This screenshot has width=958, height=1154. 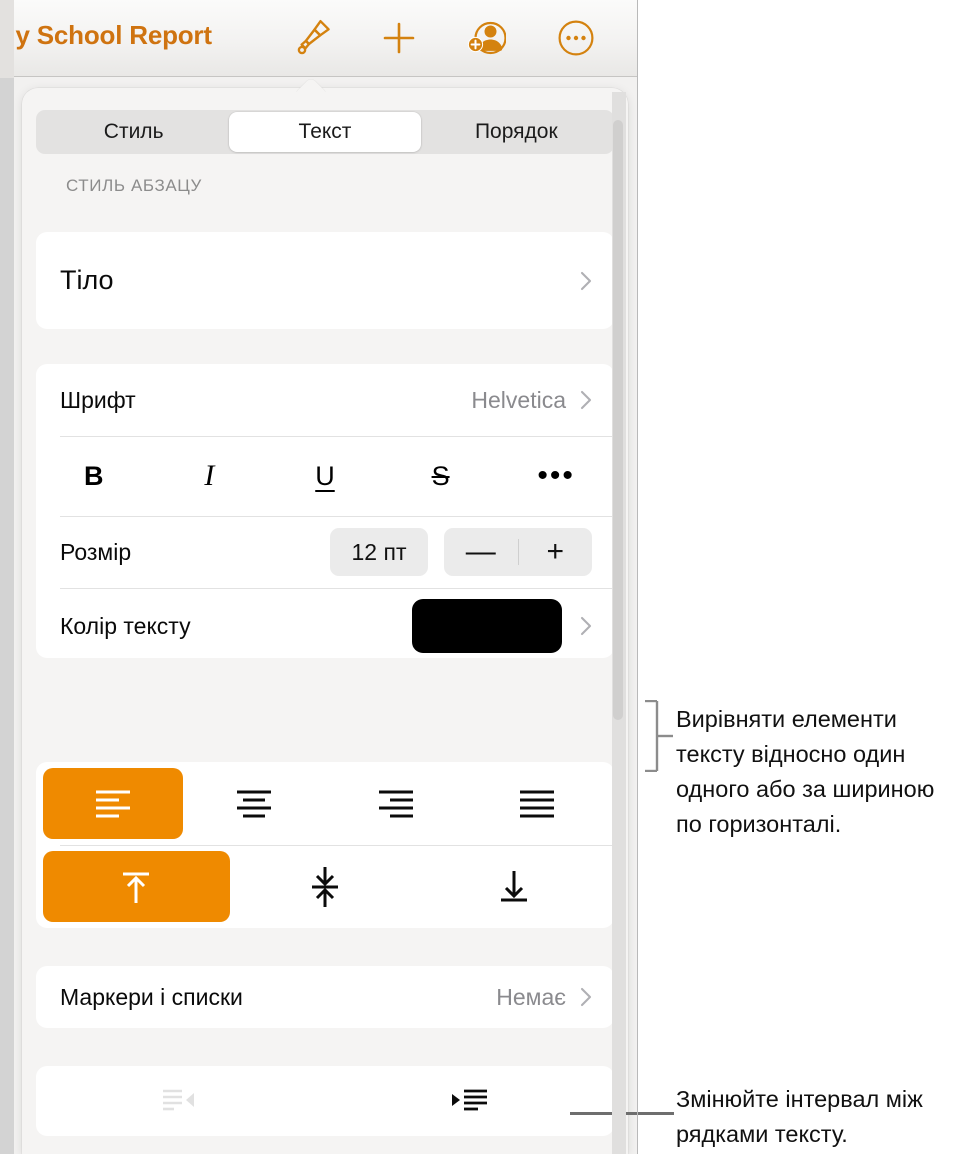 What do you see at coordinates (441, 476) in the screenshot?
I see `strikethrough-button: S` at bounding box center [441, 476].